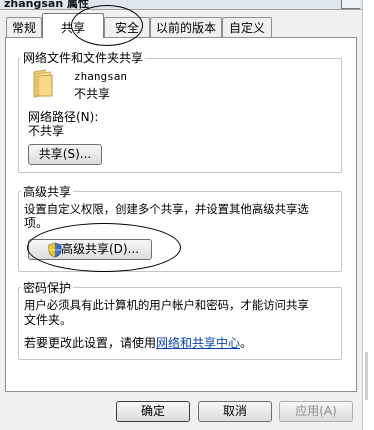 This screenshot has width=374, height=430. Describe the element at coordinates (92, 94) in the screenshot. I see `share-status: 不共享` at that location.